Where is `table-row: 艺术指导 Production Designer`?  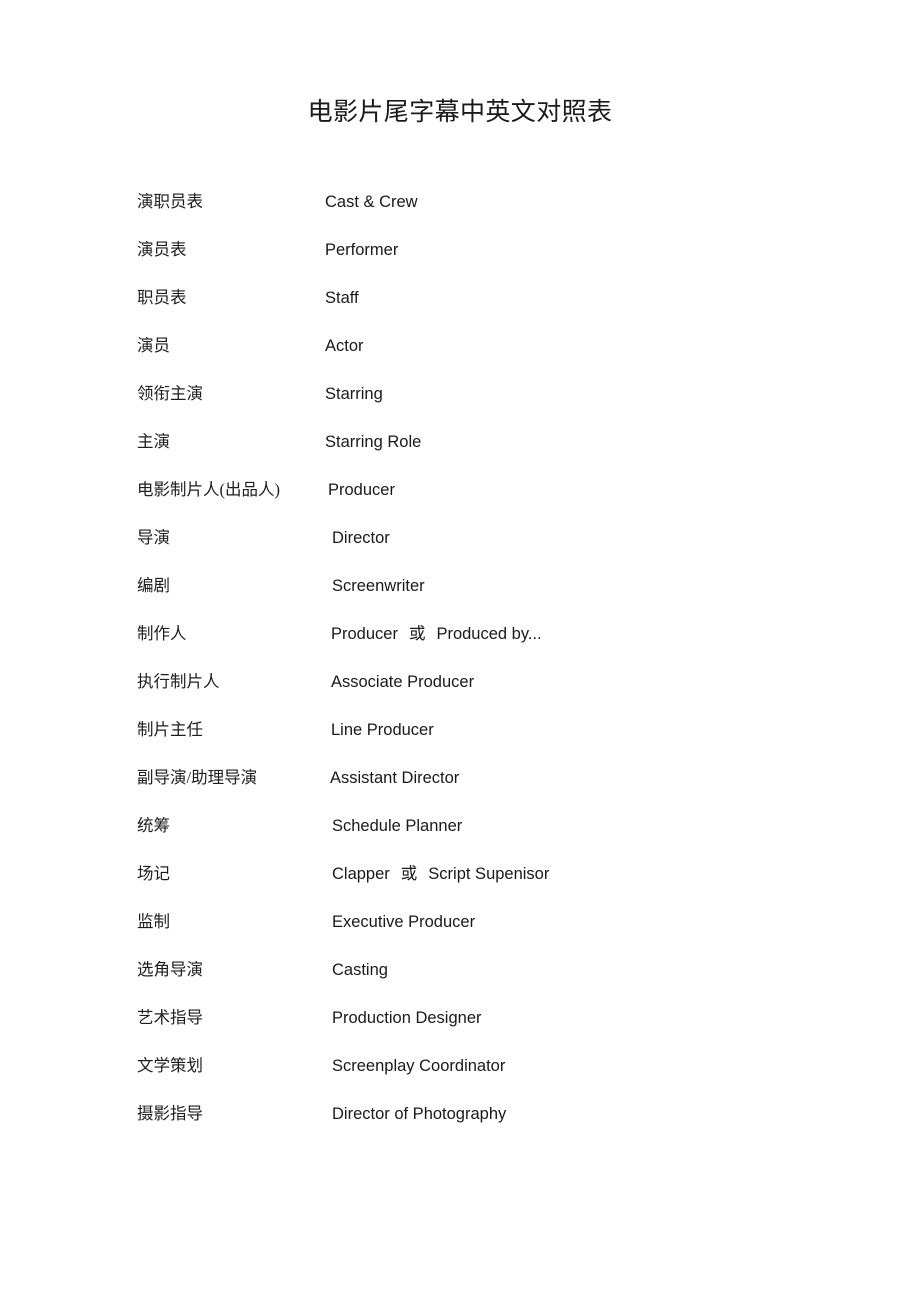
table-row: 艺术指导 Production Designer is located at coordinates (460, 1026).